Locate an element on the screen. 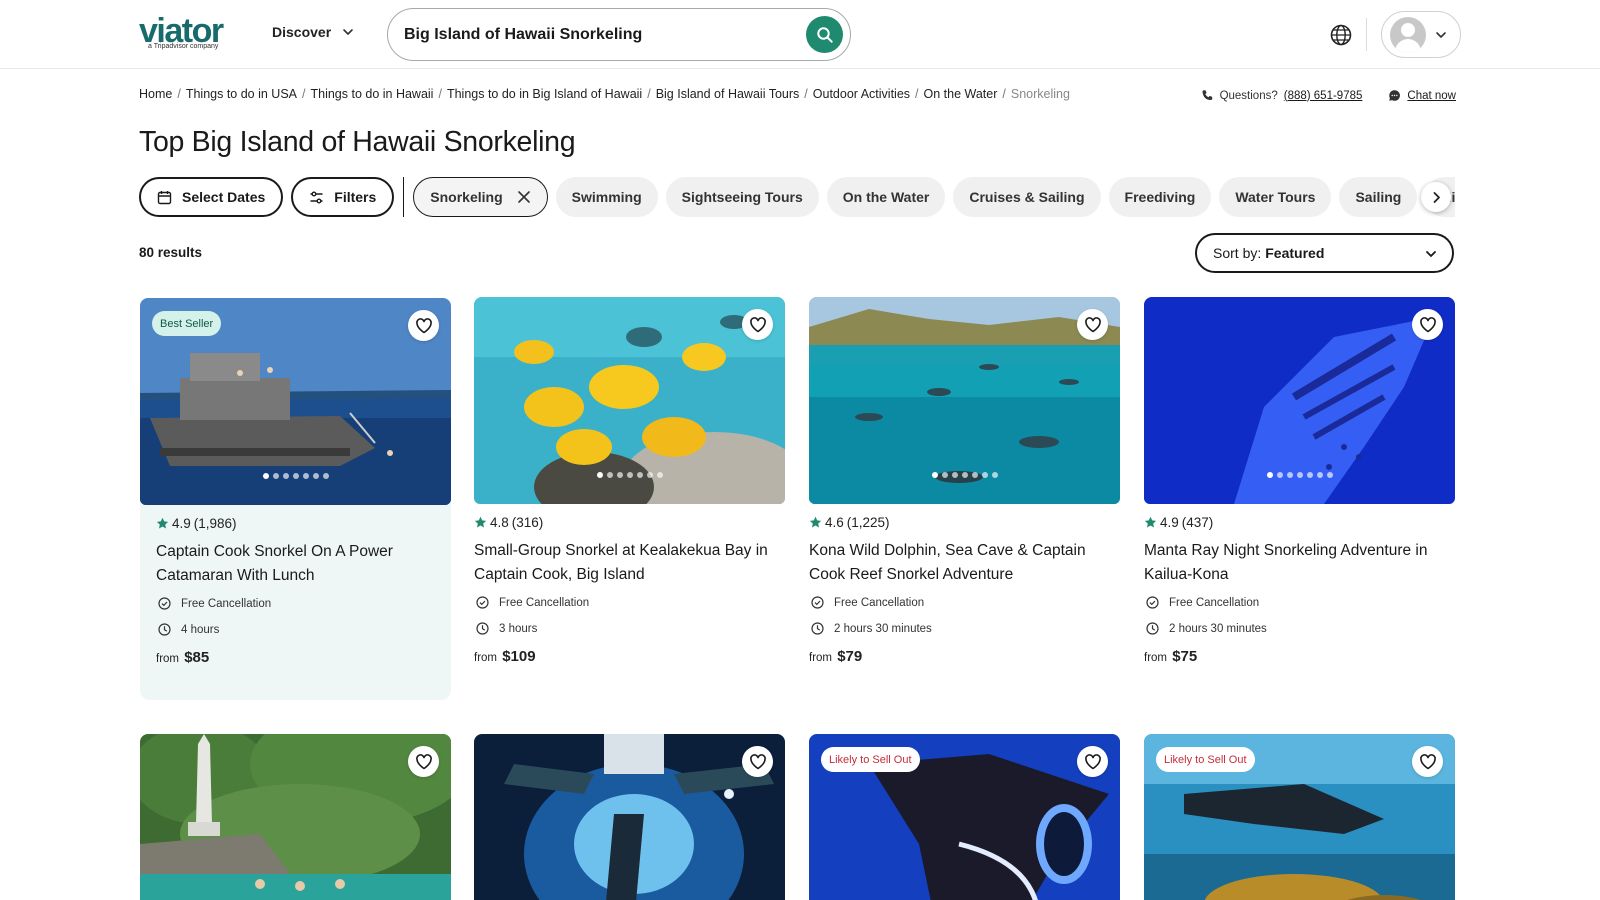 This screenshot has width=1600, height=900. price-from-label: from is located at coordinates (167, 659).